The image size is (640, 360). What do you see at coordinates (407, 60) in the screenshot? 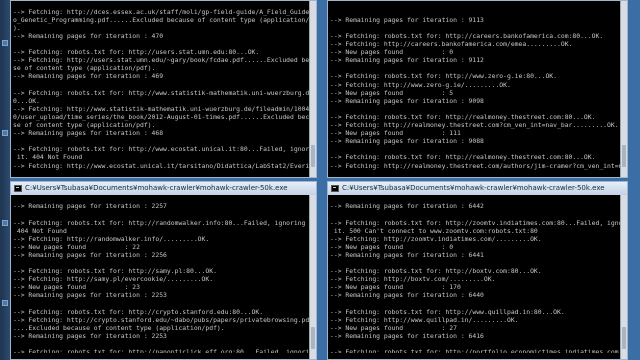
I see `console-line: --> Remaining pages for iteration : 9112` at bounding box center [407, 60].